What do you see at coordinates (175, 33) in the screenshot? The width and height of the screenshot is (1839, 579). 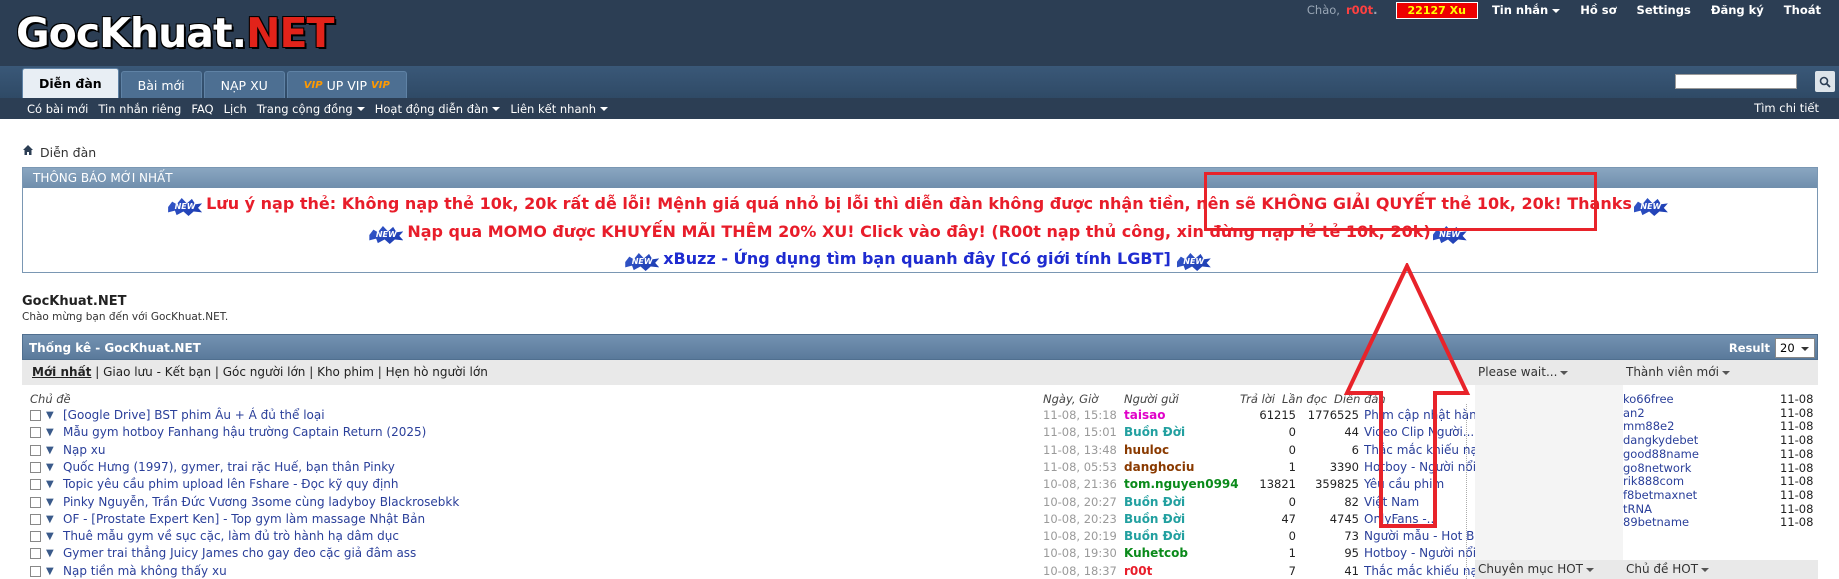 I see `site-logo: GocKhuat.NET` at bounding box center [175, 33].